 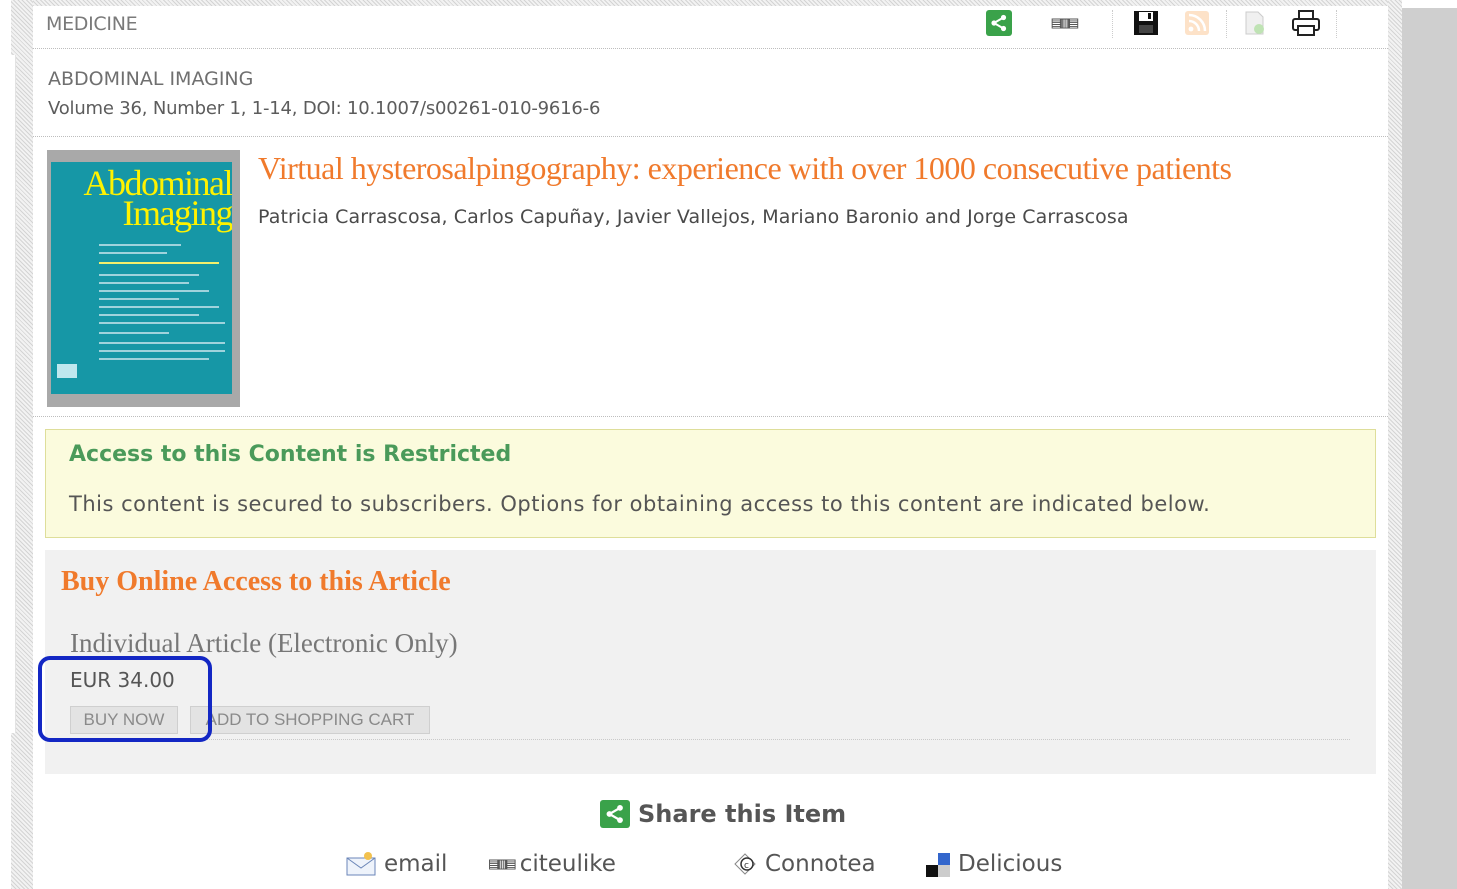 What do you see at coordinates (710, 48) in the screenshot?
I see `header-divider` at bounding box center [710, 48].